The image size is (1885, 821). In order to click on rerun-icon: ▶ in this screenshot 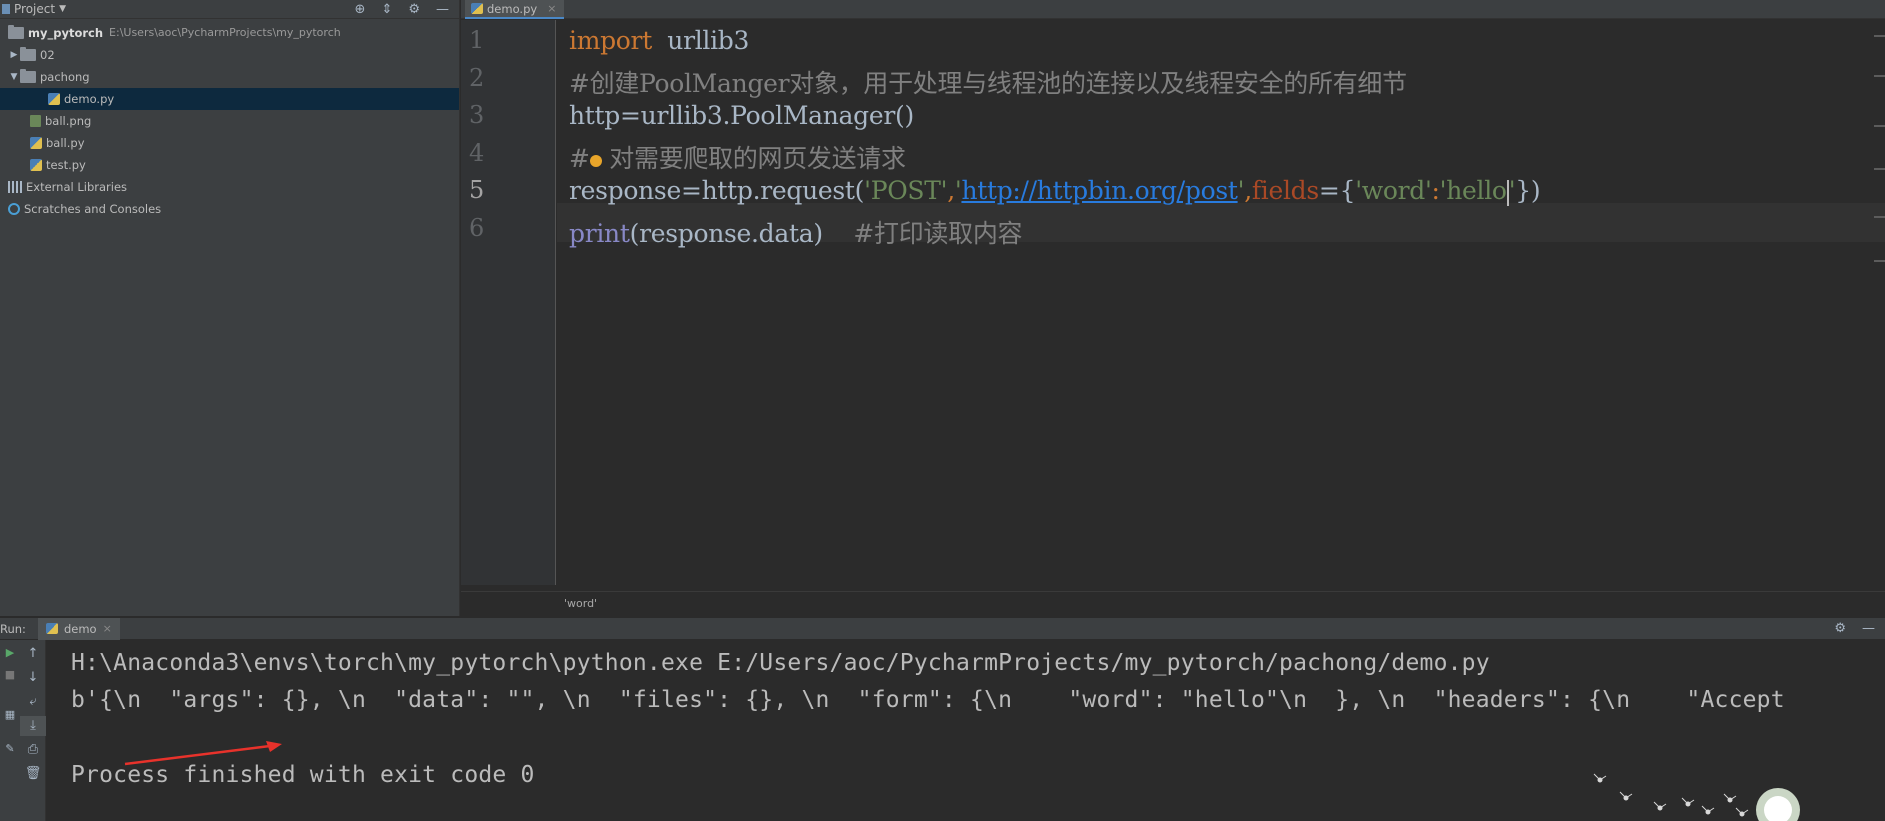, I will do `click(10, 653)`.